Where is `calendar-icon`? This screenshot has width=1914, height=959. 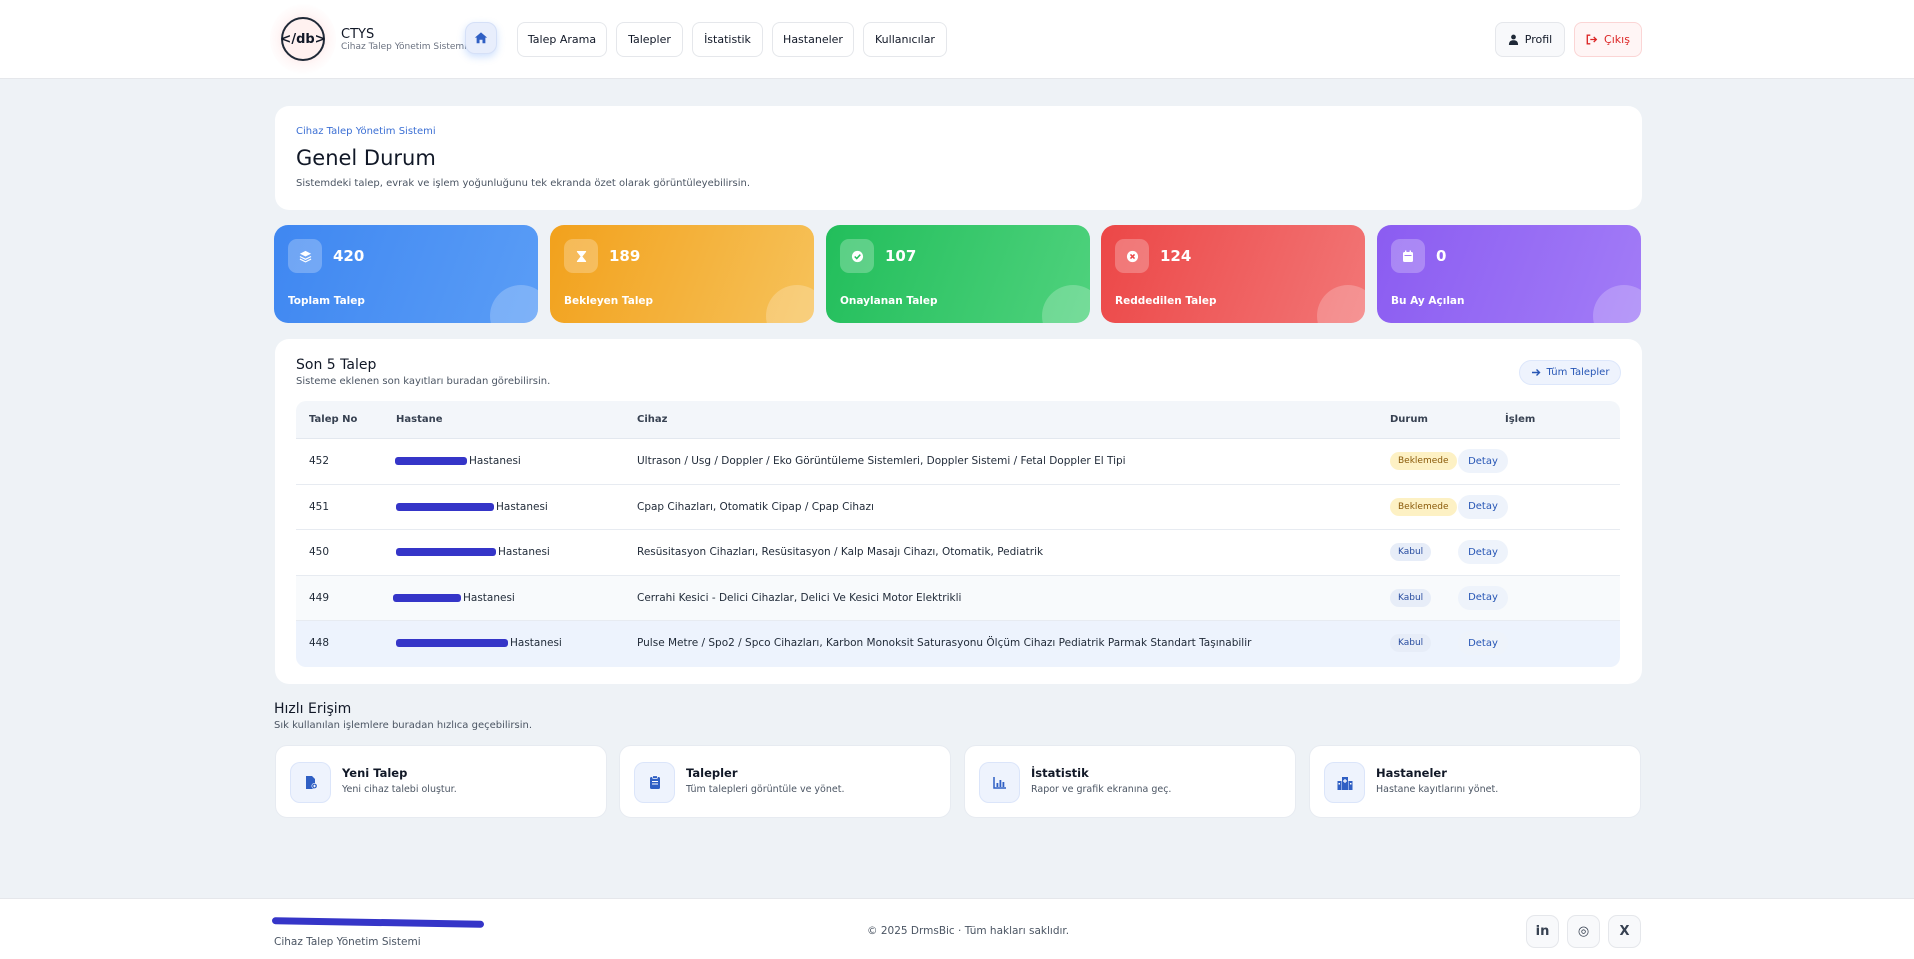
calendar-icon is located at coordinates (1408, 256).